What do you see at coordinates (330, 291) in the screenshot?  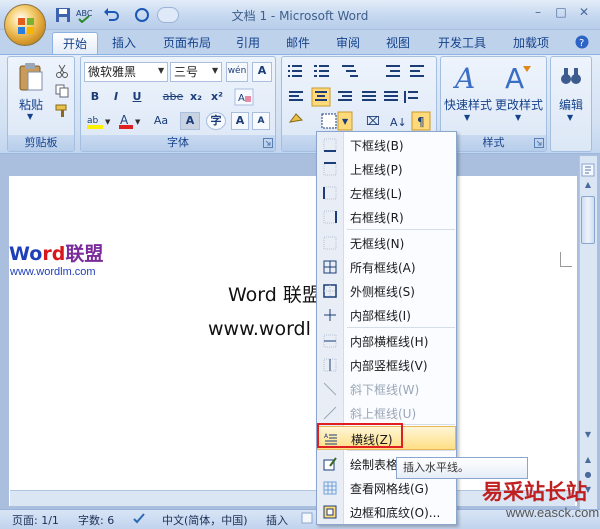 I see `outside-borders-icon` at bounding box center [330, 291].